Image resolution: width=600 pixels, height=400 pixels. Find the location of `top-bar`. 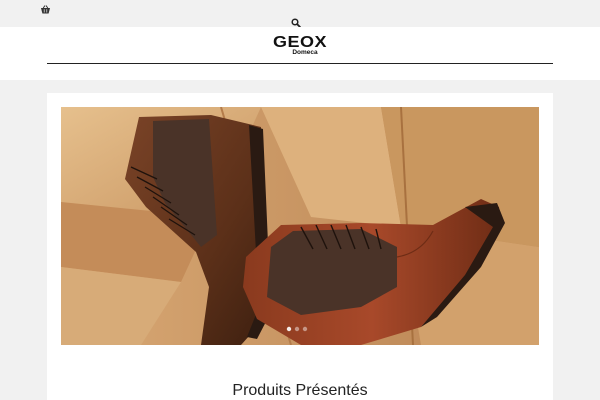

top-bar is located at coordinates (300, 14).